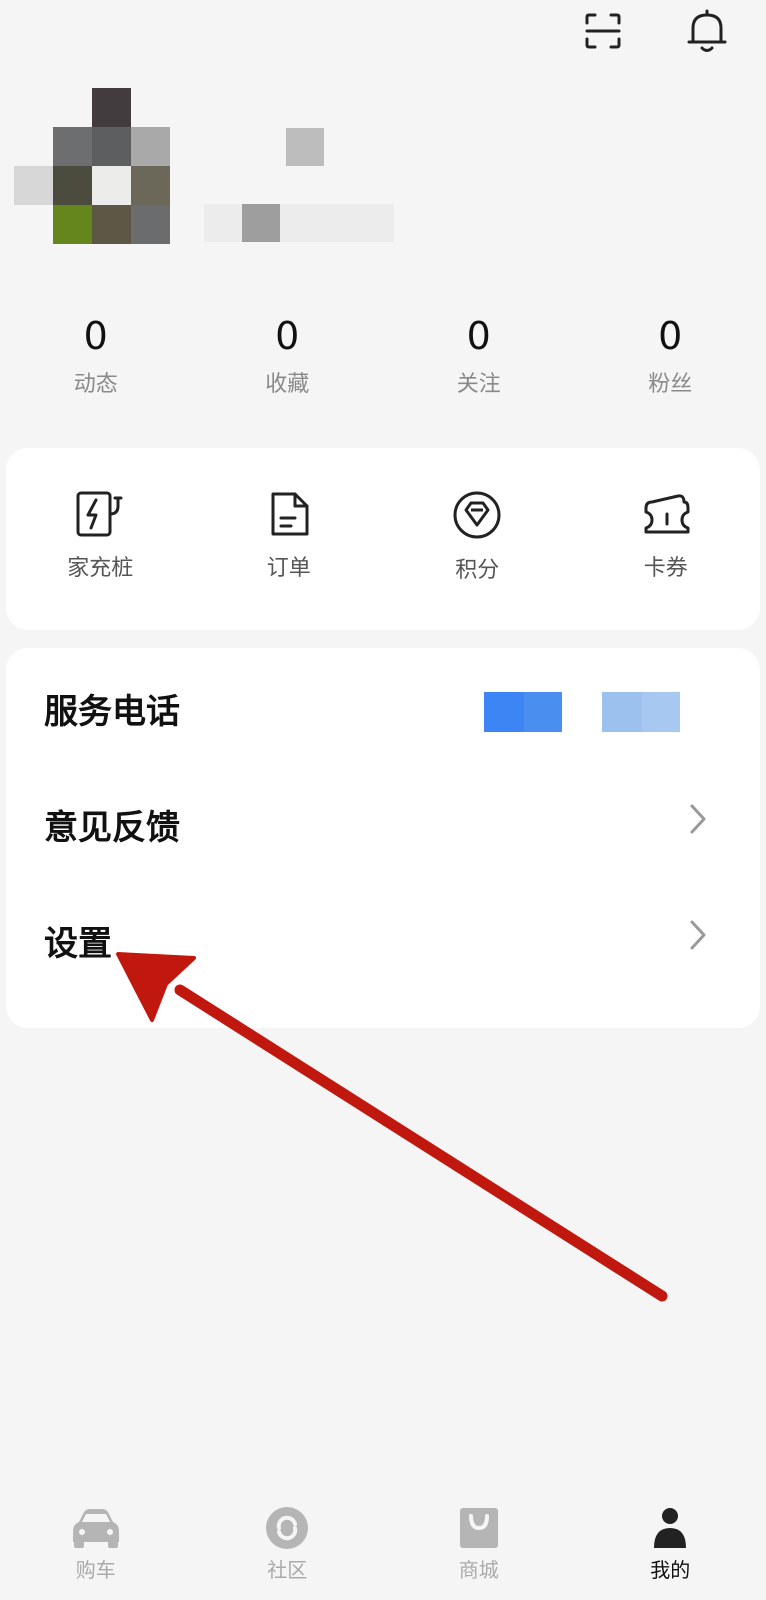 The image size is (766, 1600). What do you see at coordinates (477, 515) in the screenshot?
I see `points-icon` at bounding box center [477, 515].